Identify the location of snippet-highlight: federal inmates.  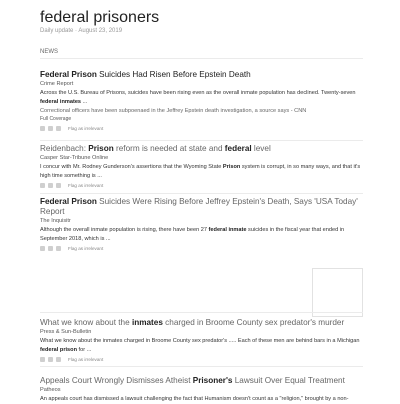
(61, 101).